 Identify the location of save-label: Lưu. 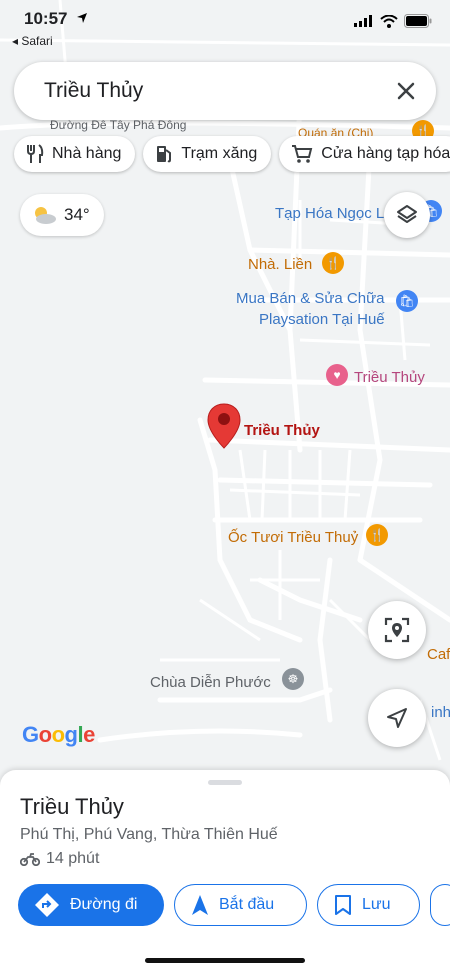
(376, 904).